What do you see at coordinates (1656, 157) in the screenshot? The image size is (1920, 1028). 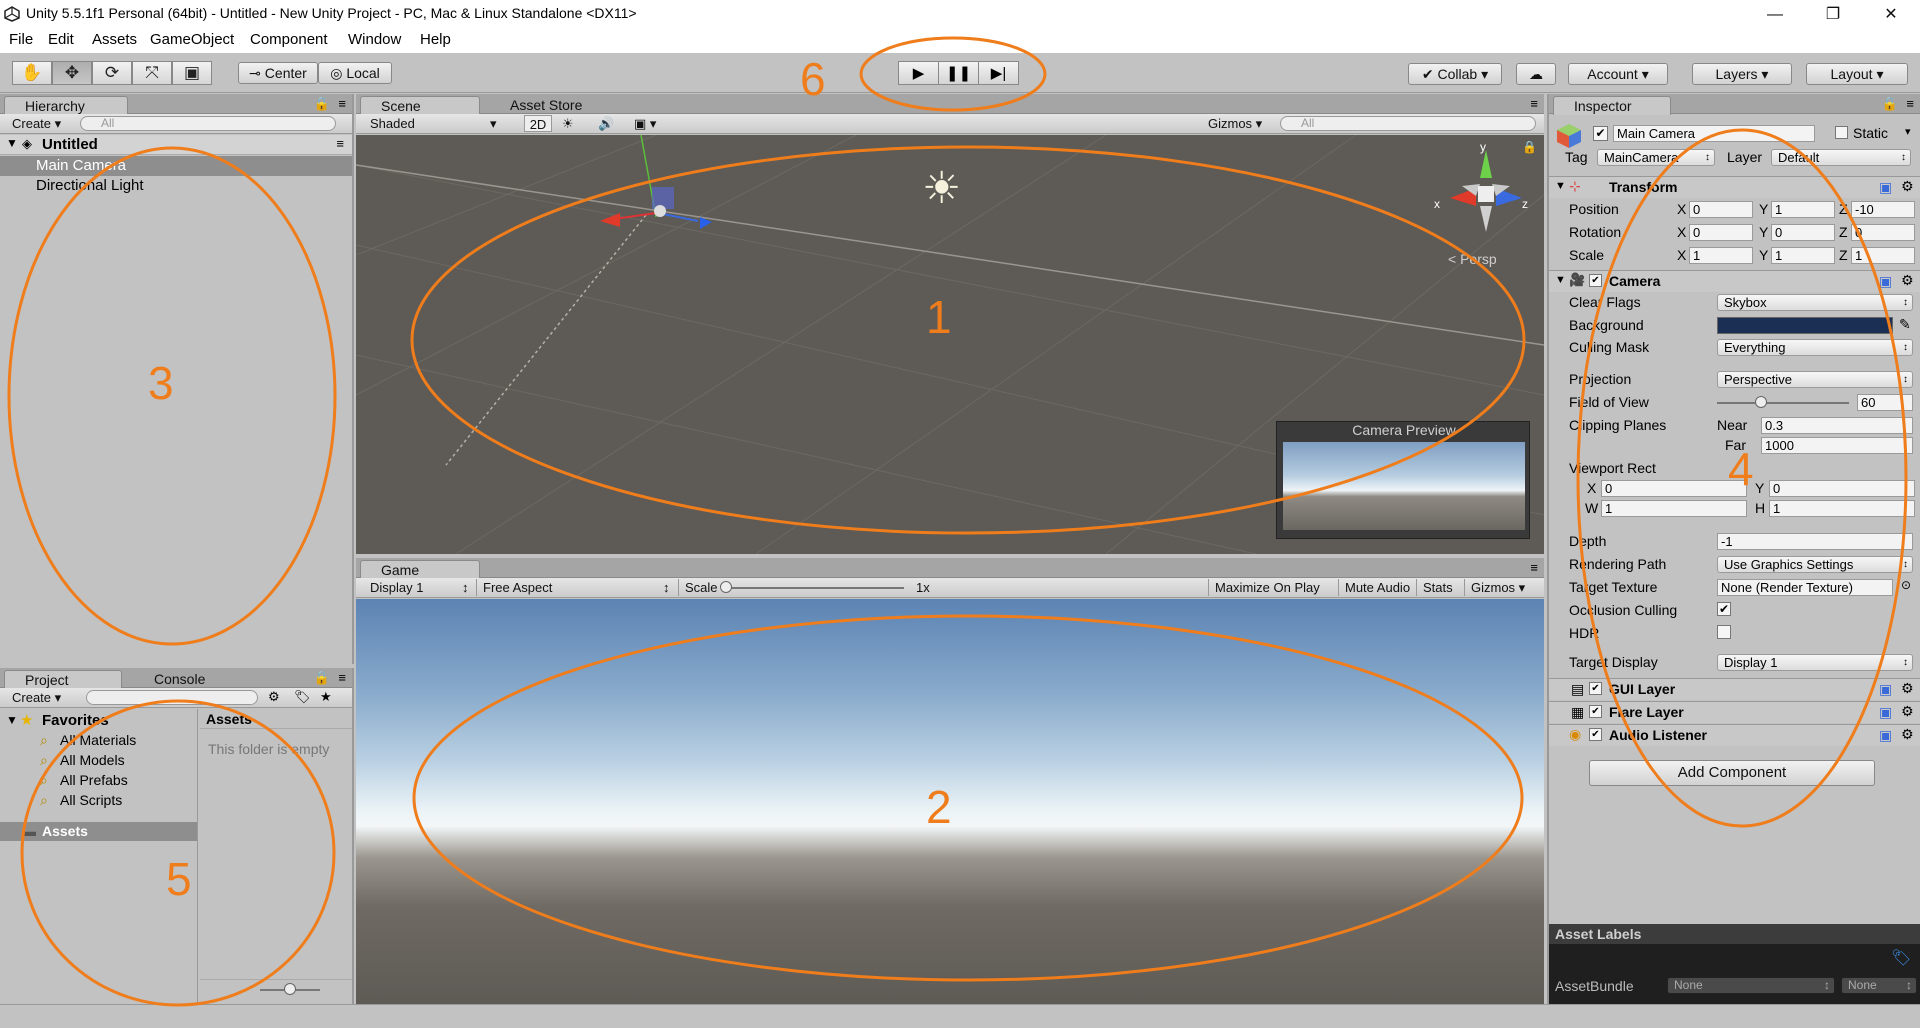 I see `tag-dropdown: MainCamera` at bounding box center [1656, 157].